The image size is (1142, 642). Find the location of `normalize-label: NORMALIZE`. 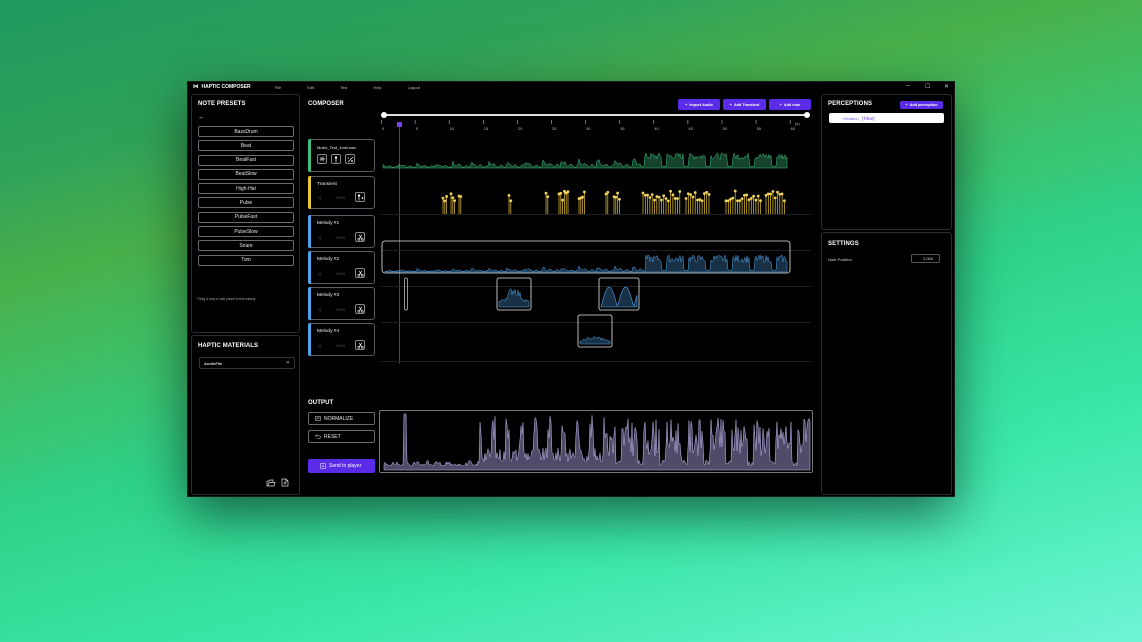

normalize-label: NORMALIZE is located at coordinates (339, 418).